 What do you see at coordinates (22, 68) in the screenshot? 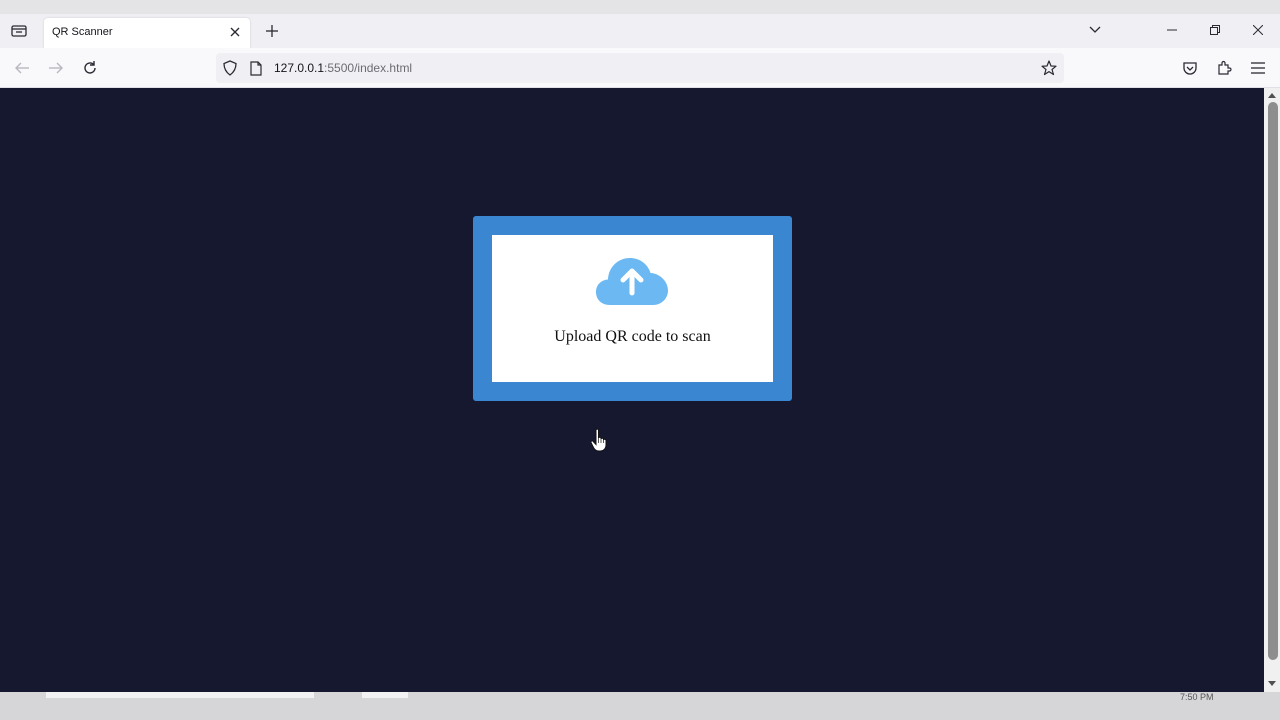
I see `back-arrow-icon` at bounding box center [22, 68].